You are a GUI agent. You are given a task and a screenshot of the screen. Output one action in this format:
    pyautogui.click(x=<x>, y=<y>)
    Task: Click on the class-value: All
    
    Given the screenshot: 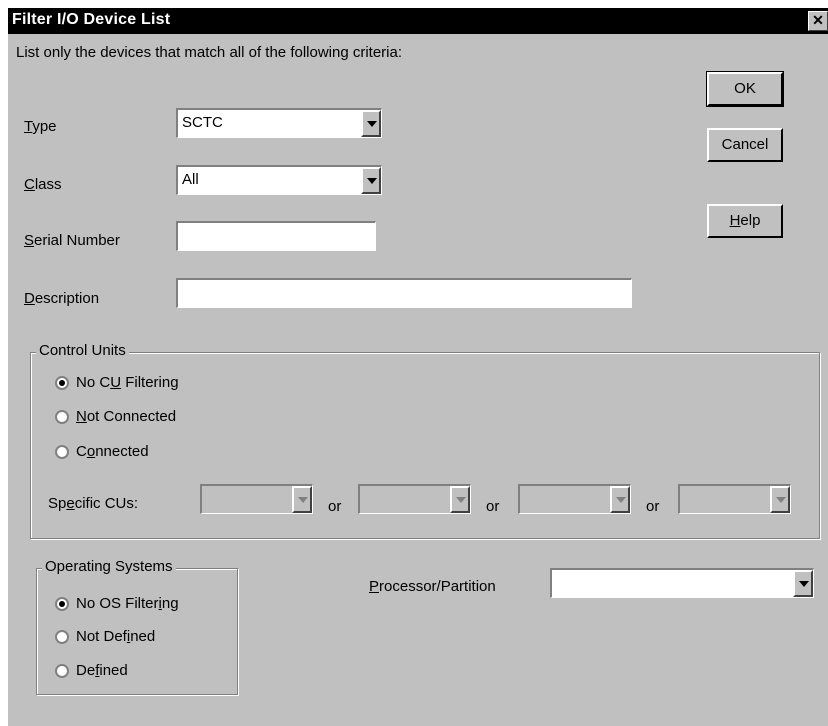 What is the action you would take?
    pyautogui.click(x=190, y=179)
    